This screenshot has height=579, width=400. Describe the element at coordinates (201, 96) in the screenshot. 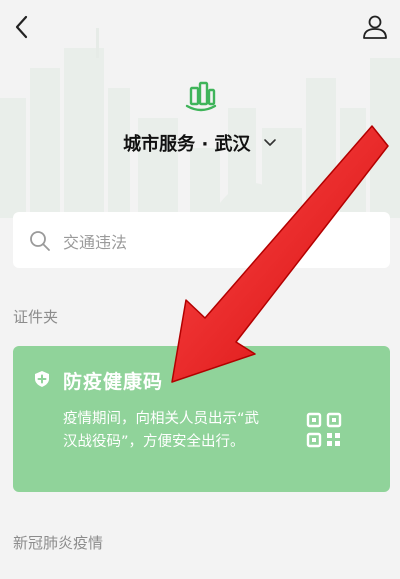

I see `city-buildings-icon` at that location.